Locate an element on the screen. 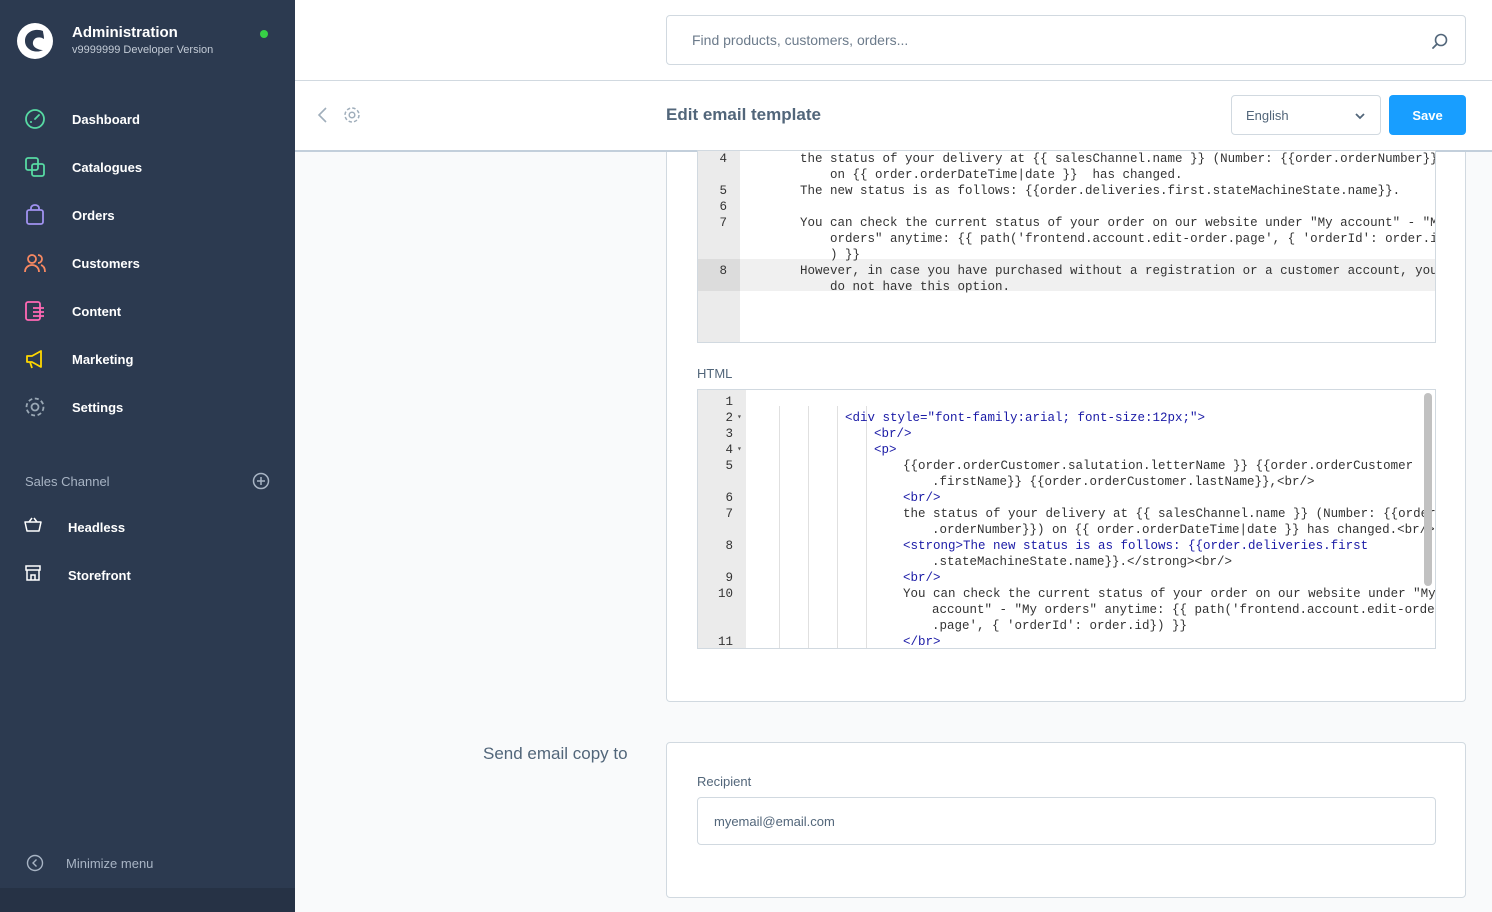  sales-channel-label: Headless is located at coordinates (97, 527).